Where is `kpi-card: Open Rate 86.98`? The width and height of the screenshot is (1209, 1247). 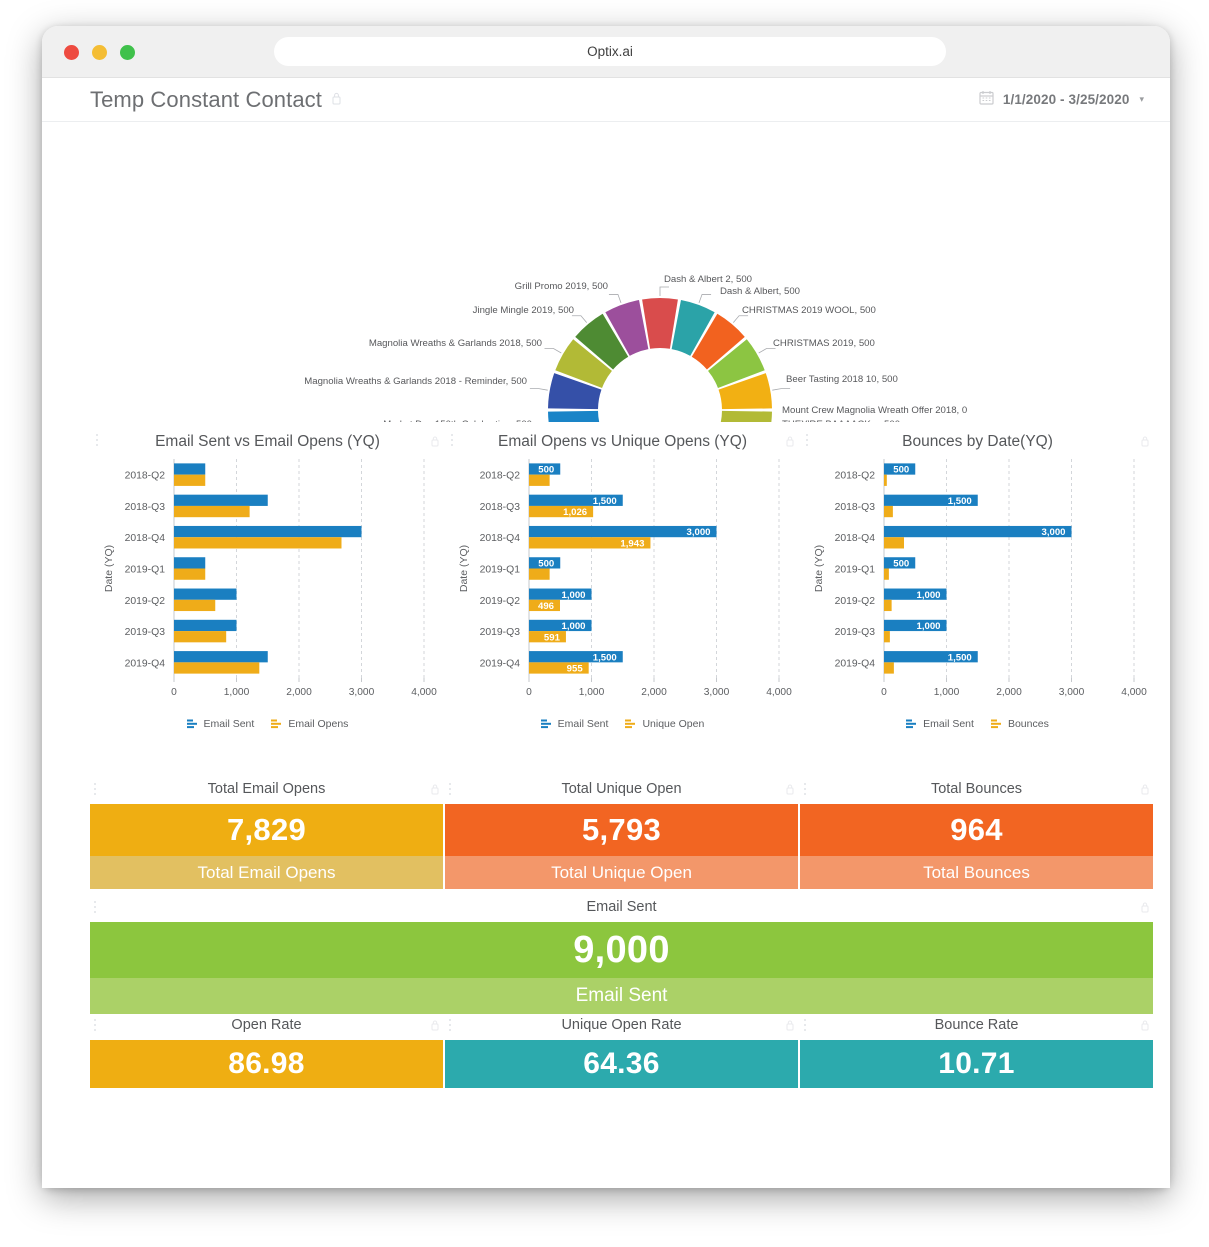 kpi-card: Open Rate 86.98 is located at coordinates (266, 1049).